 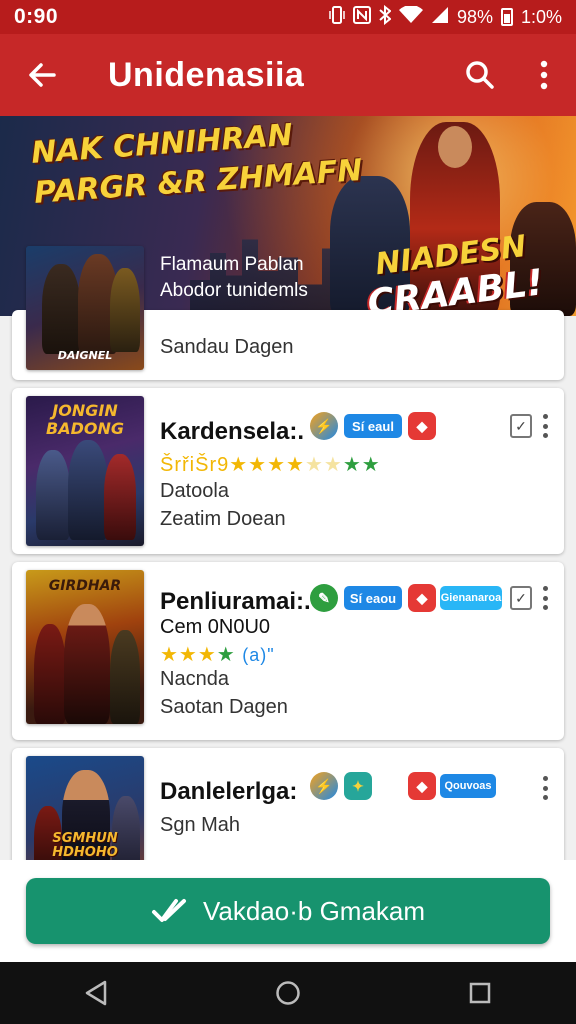 I want to click on status-bar: 0:90 98% 1:0%, so click(x=288, y=17).